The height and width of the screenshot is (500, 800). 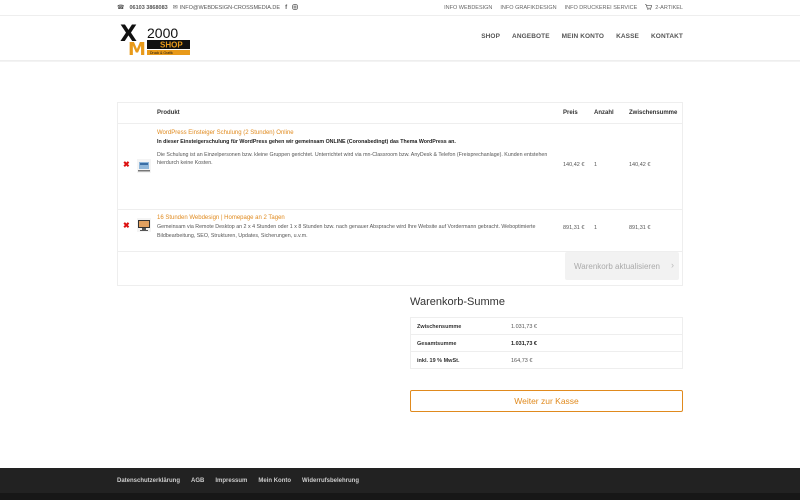 I want to click on svg-text: SHOP, so click(x=171, y=45).